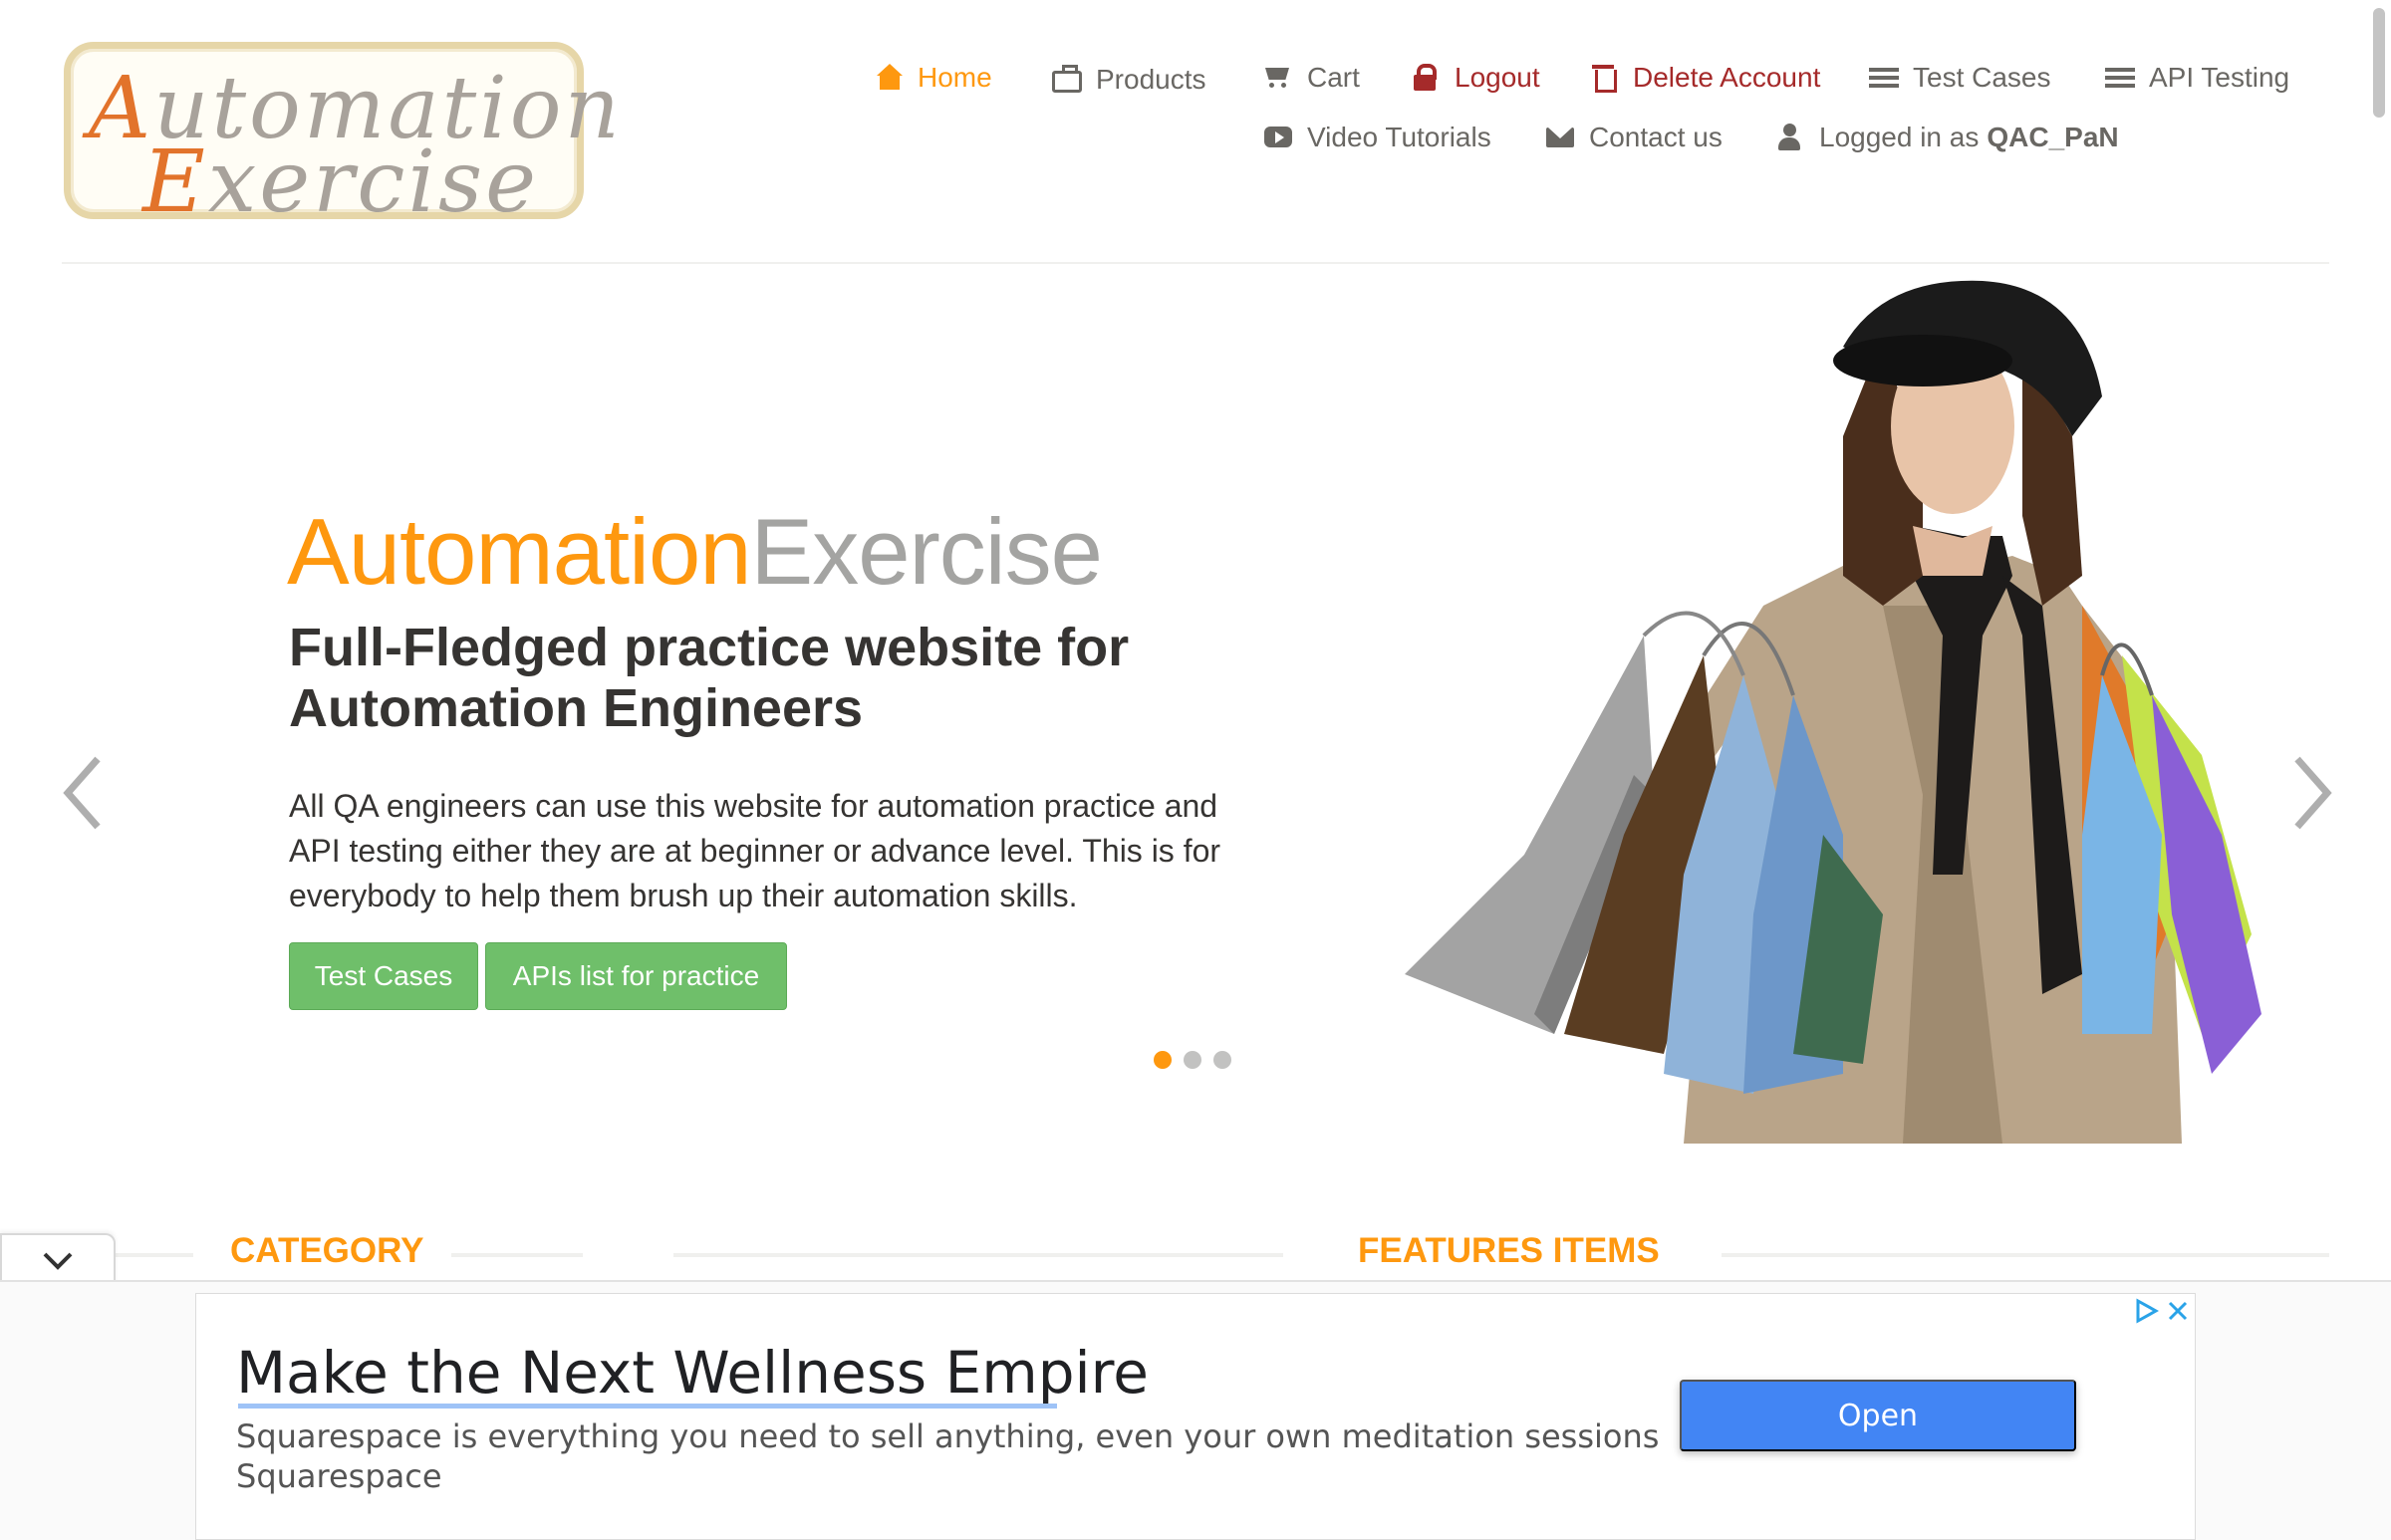 The image size is (2391, 1540). What do you see at coordinates (1509, 1250) in the screenshot?
I see `features-items-heading: FEATURES ITEMS` at bounding box center [1509, 1250].